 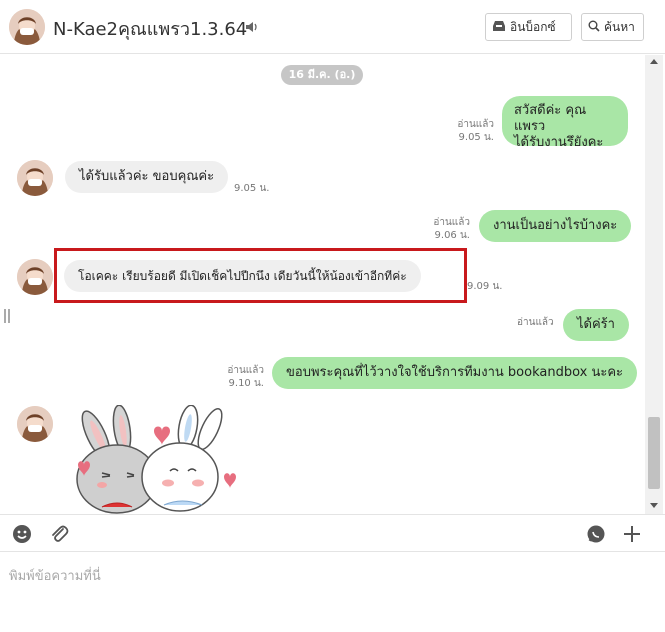 What do you see at coordinates (59, 534) in the screenshot?
I see `paperclip-icon` at bounding box center [59, 534].